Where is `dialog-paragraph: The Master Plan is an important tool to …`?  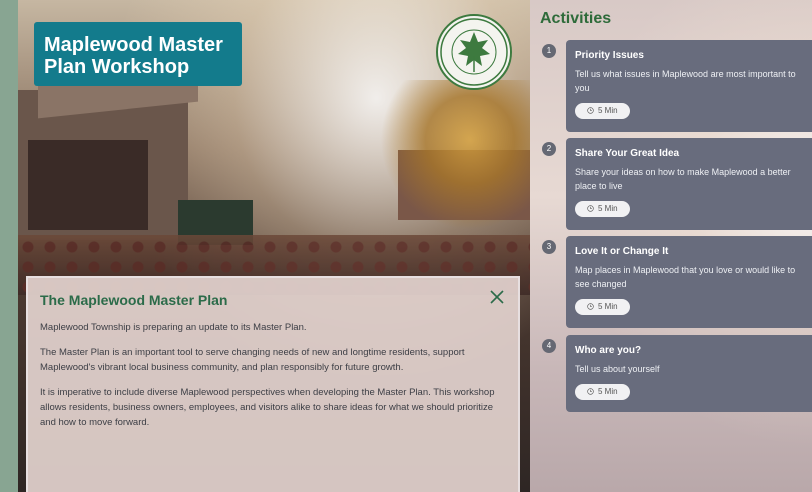
dialog-paragraph: The Master Plan is an important tool to … is located at coordinates (252, 360).